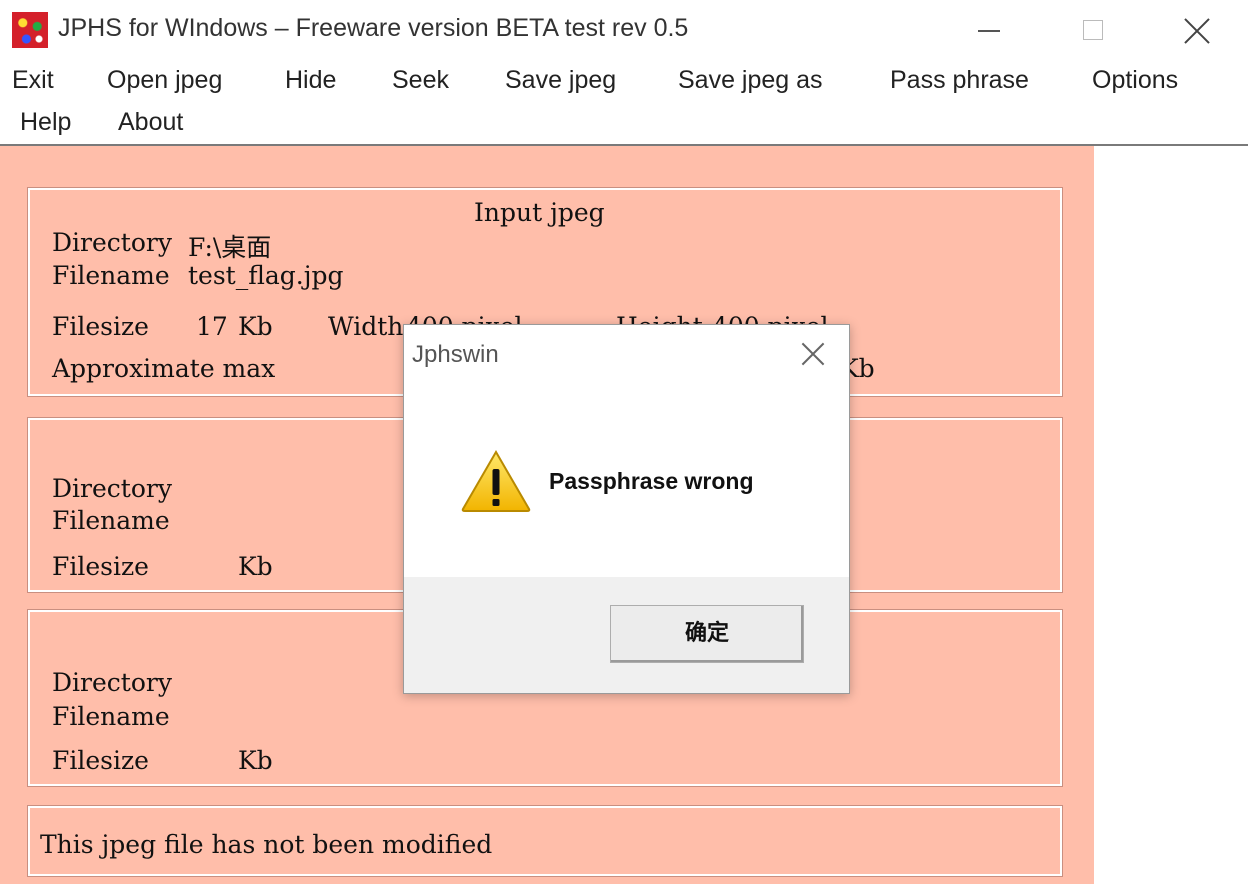  Describe the element at coordinates (455, 354) in the screenshot. I see `dialog-title: Jphswin` at that location.